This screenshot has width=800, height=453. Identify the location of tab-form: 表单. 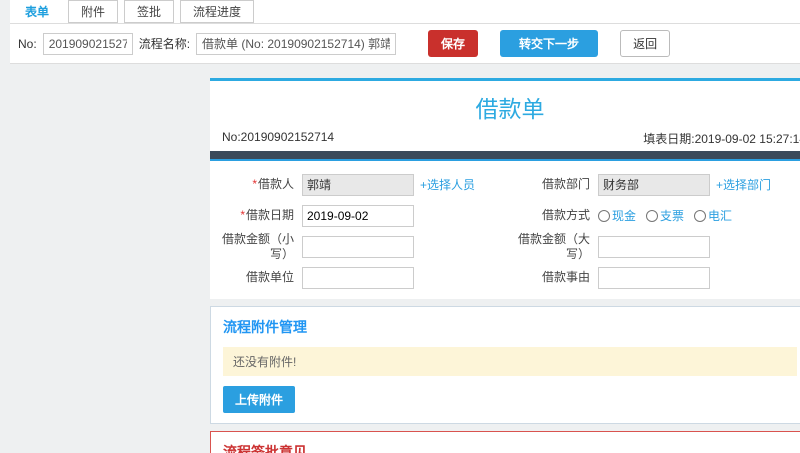
(37, 11).